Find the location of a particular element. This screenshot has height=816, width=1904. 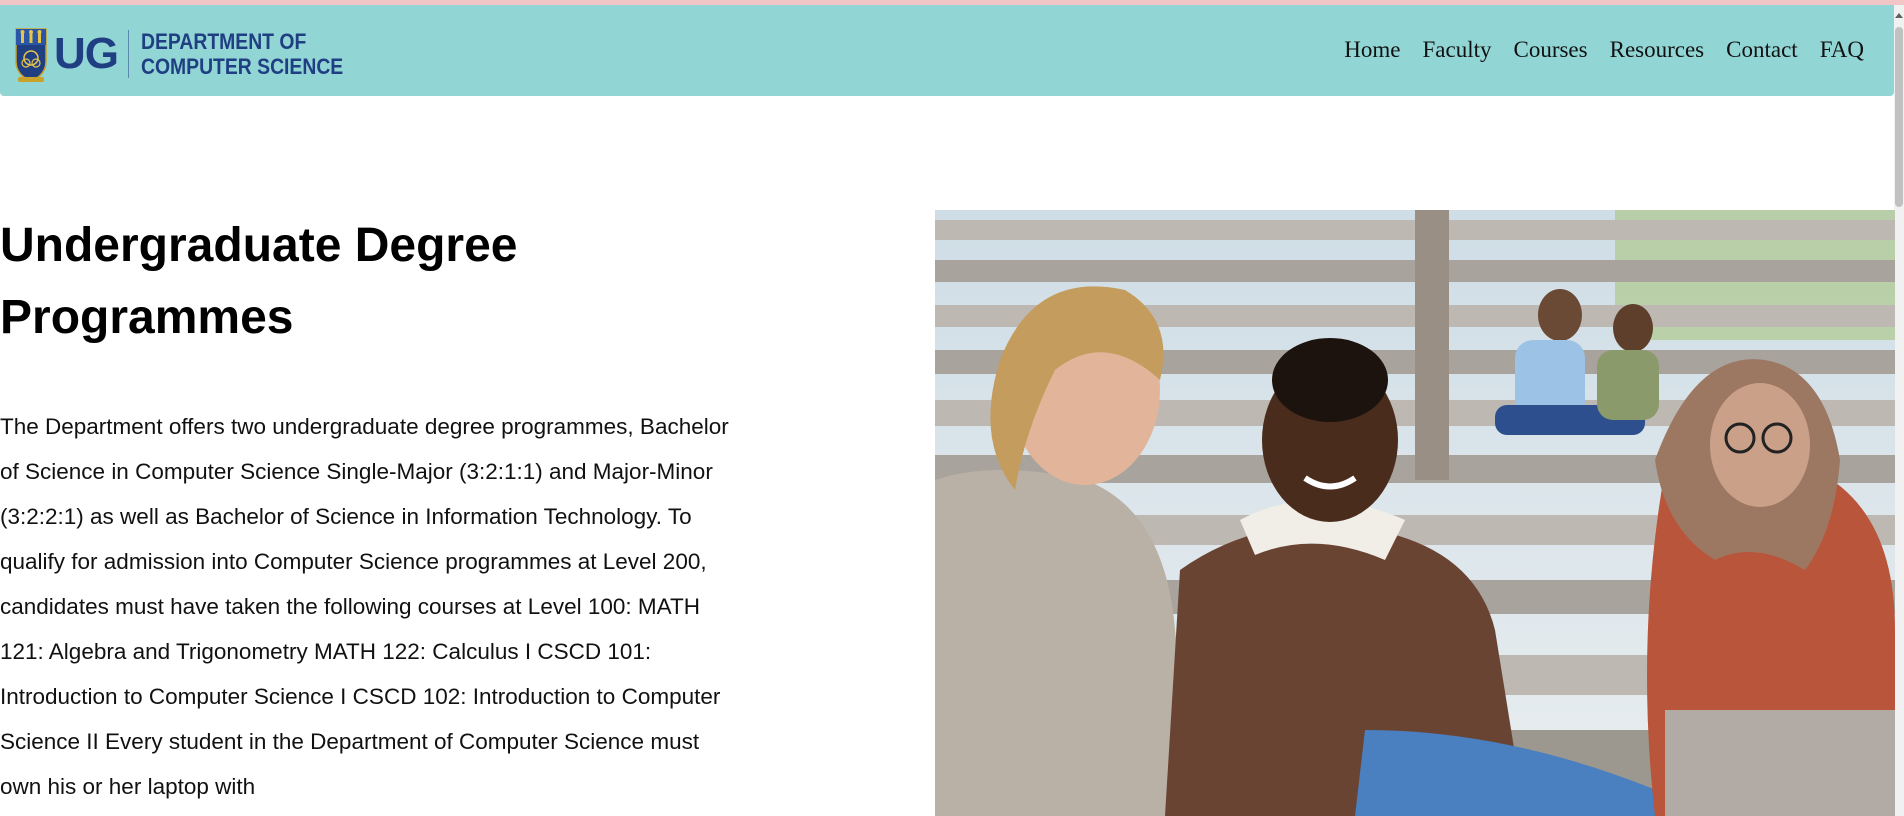

nav-courses-link: Courses is located at coordinates (1550, 50).